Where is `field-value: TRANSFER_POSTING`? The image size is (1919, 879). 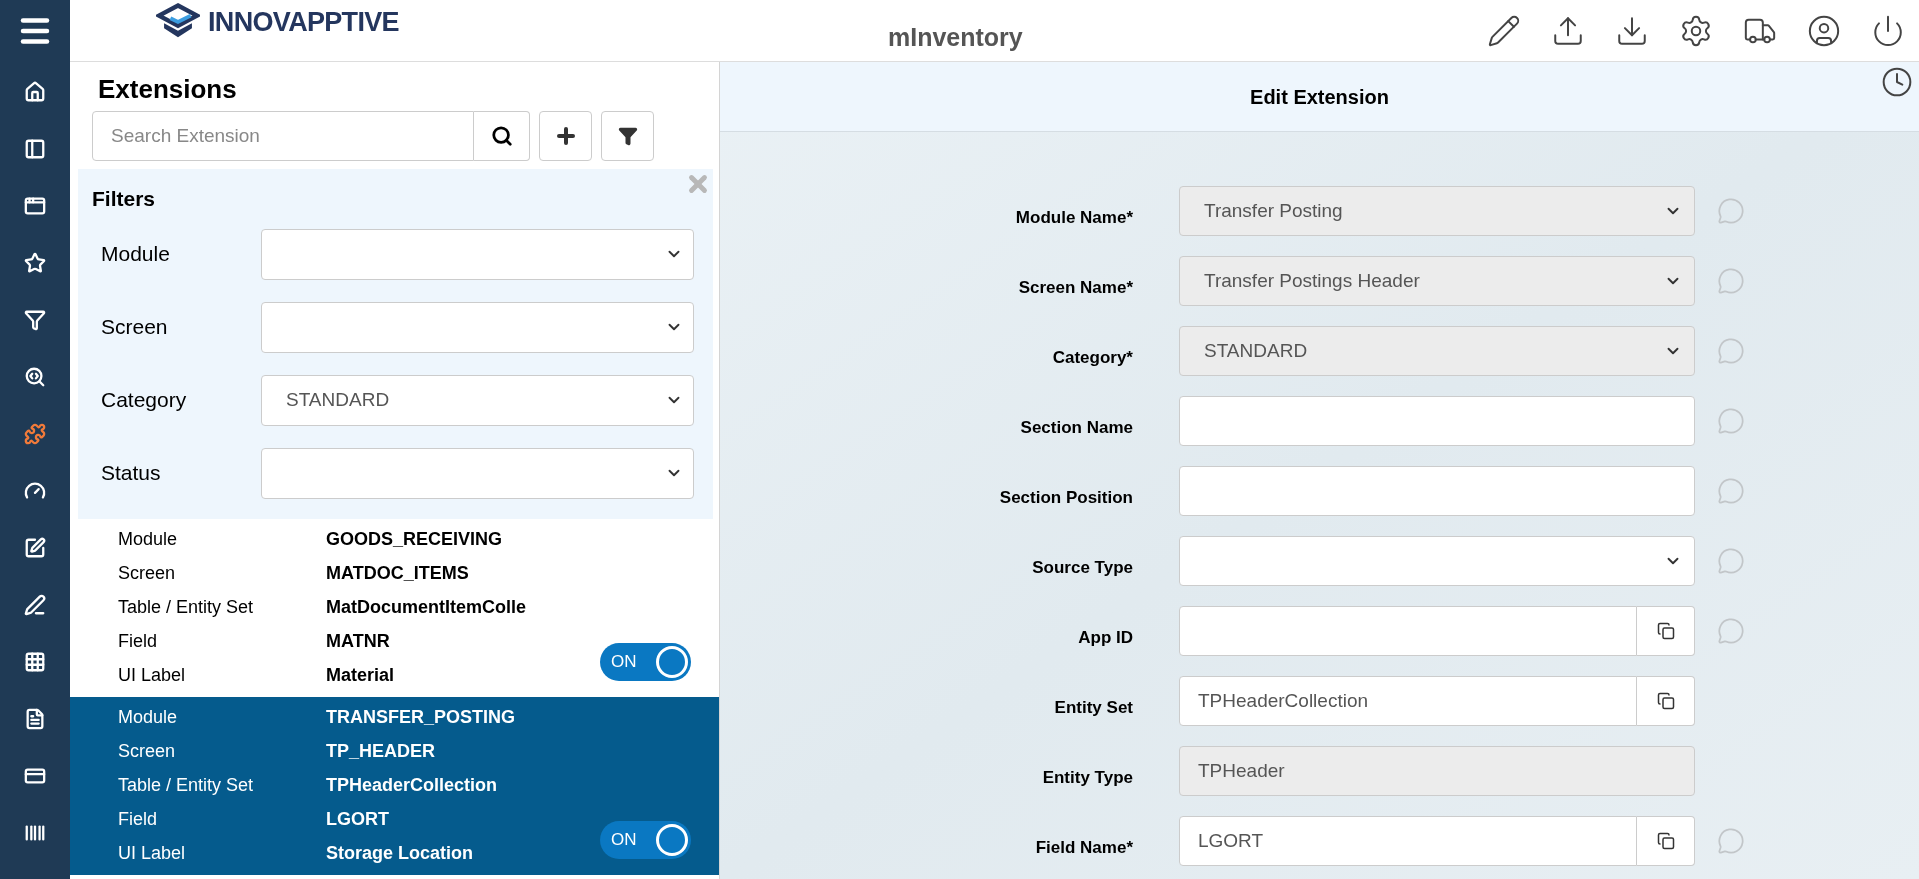
field-value: TRANSFER_POSTING is located at coordinates (421, 717).